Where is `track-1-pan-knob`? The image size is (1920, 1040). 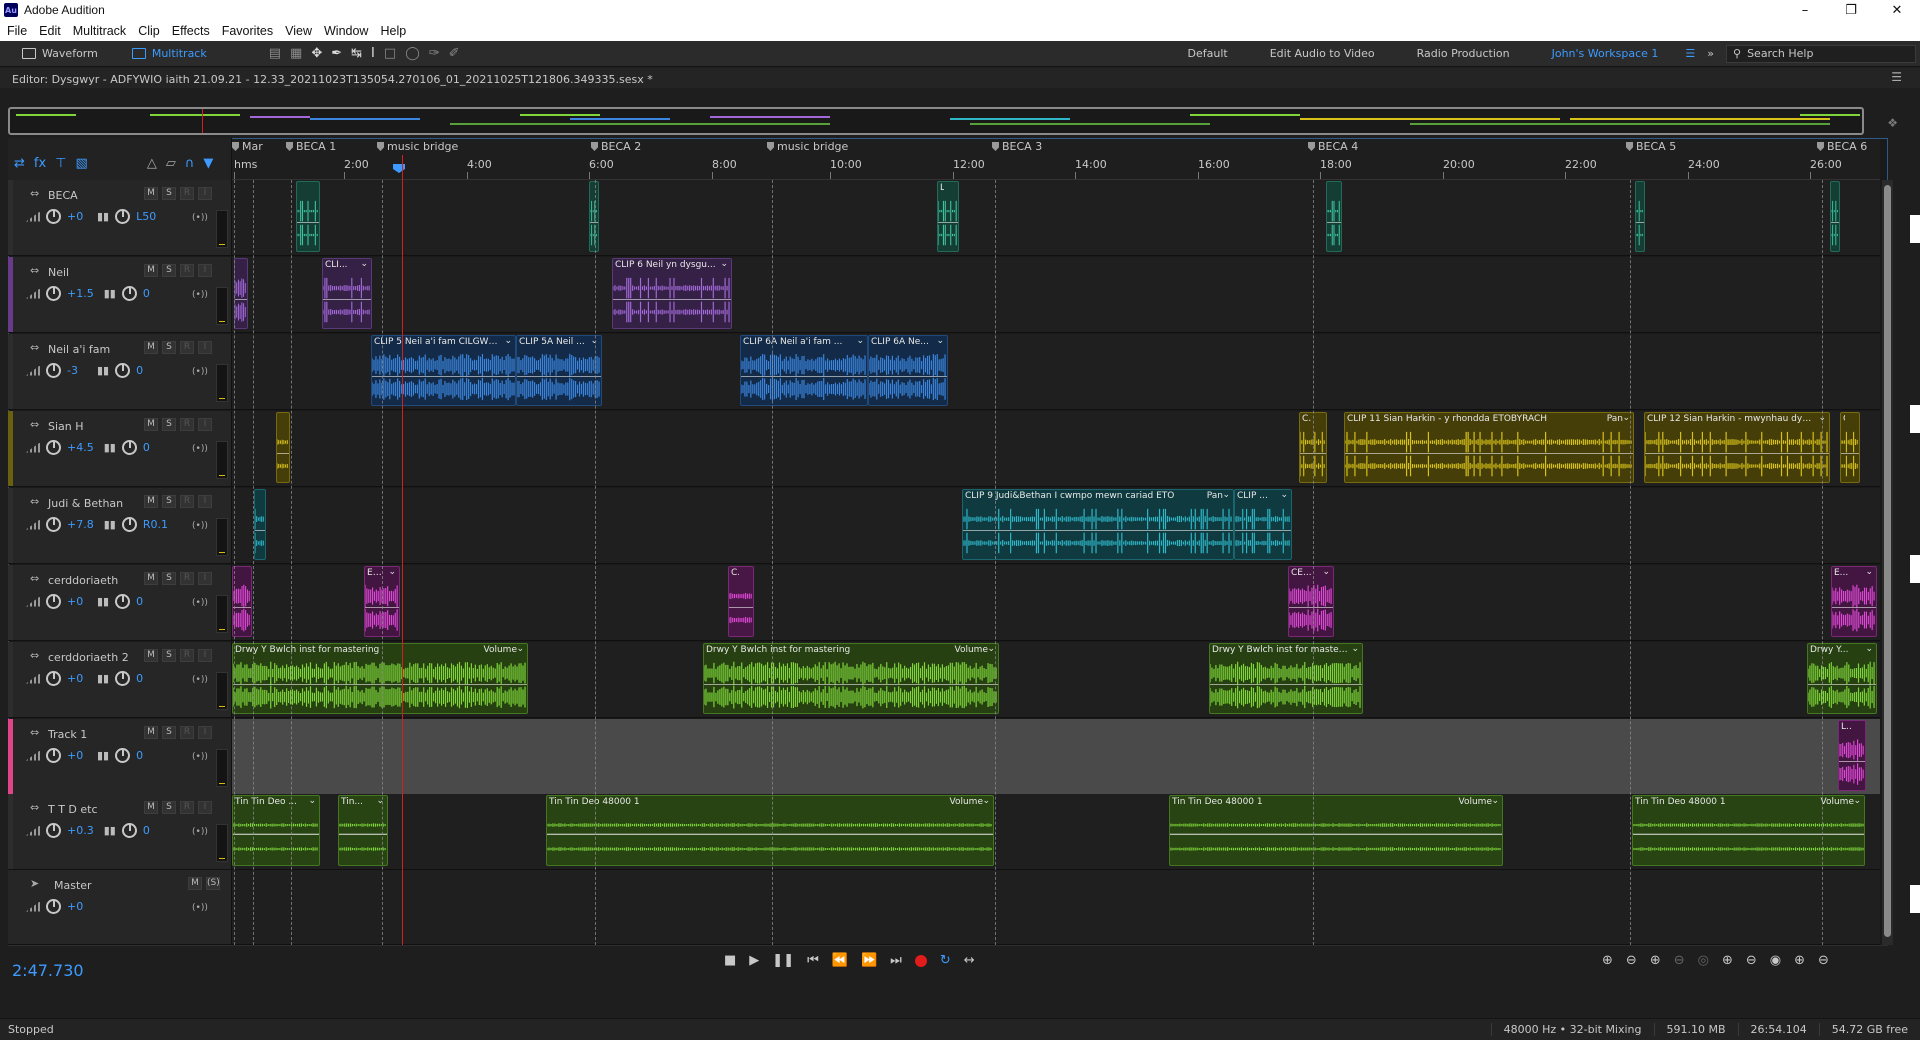 track-1-pan-knob is located at coordinates (123, 755).